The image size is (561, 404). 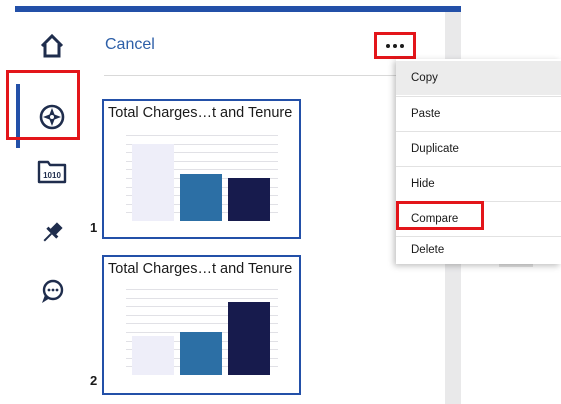 I want to click on more-options-button, so click(x=395, y=45).